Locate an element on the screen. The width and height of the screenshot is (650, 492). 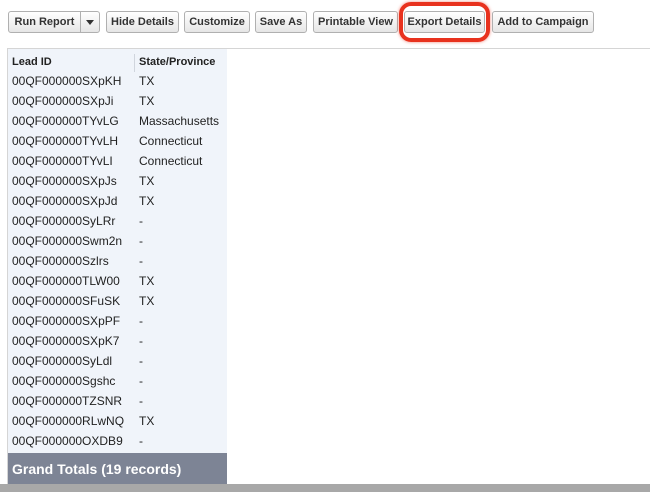
lead-id-cell: 00QF000000Sgshc is located at coordinates (63, 381).